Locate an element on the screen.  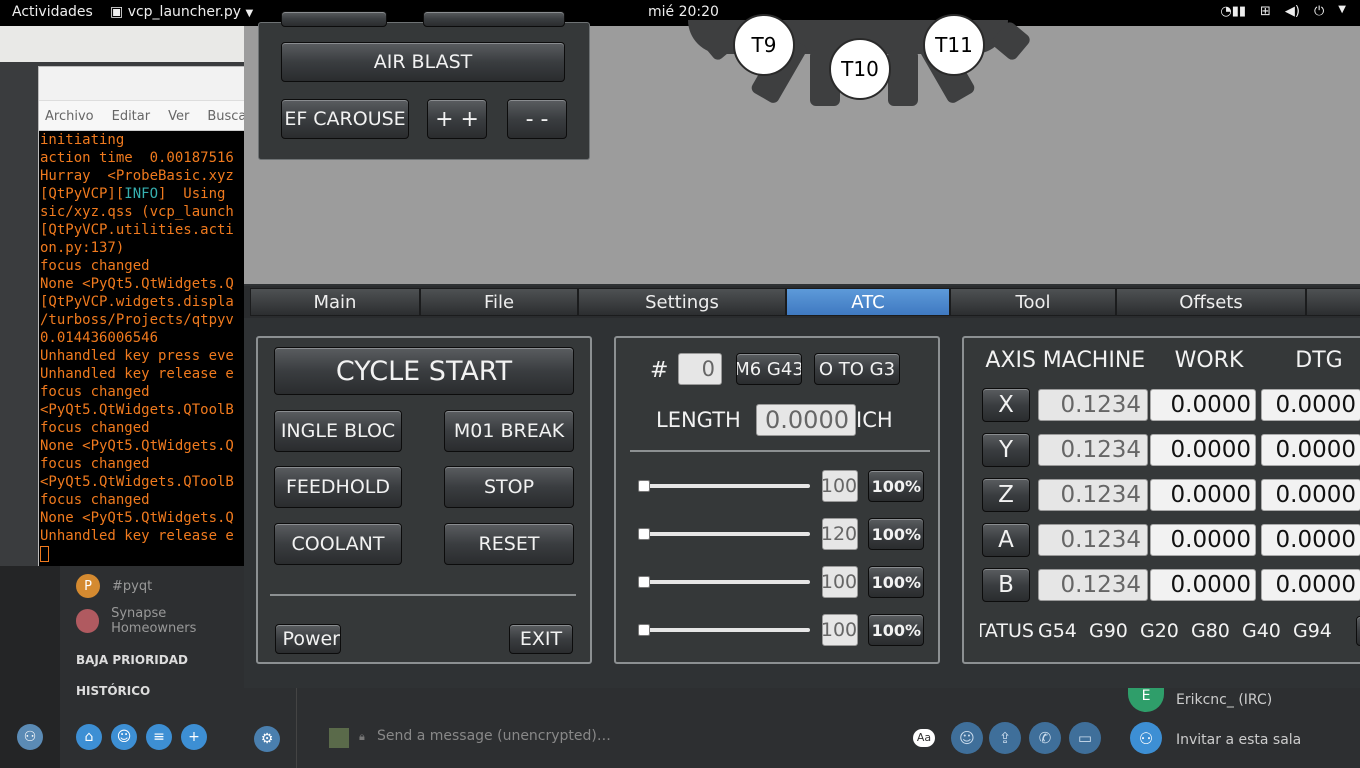
formatting-icon: Aa is located at coordinates (924, 738).